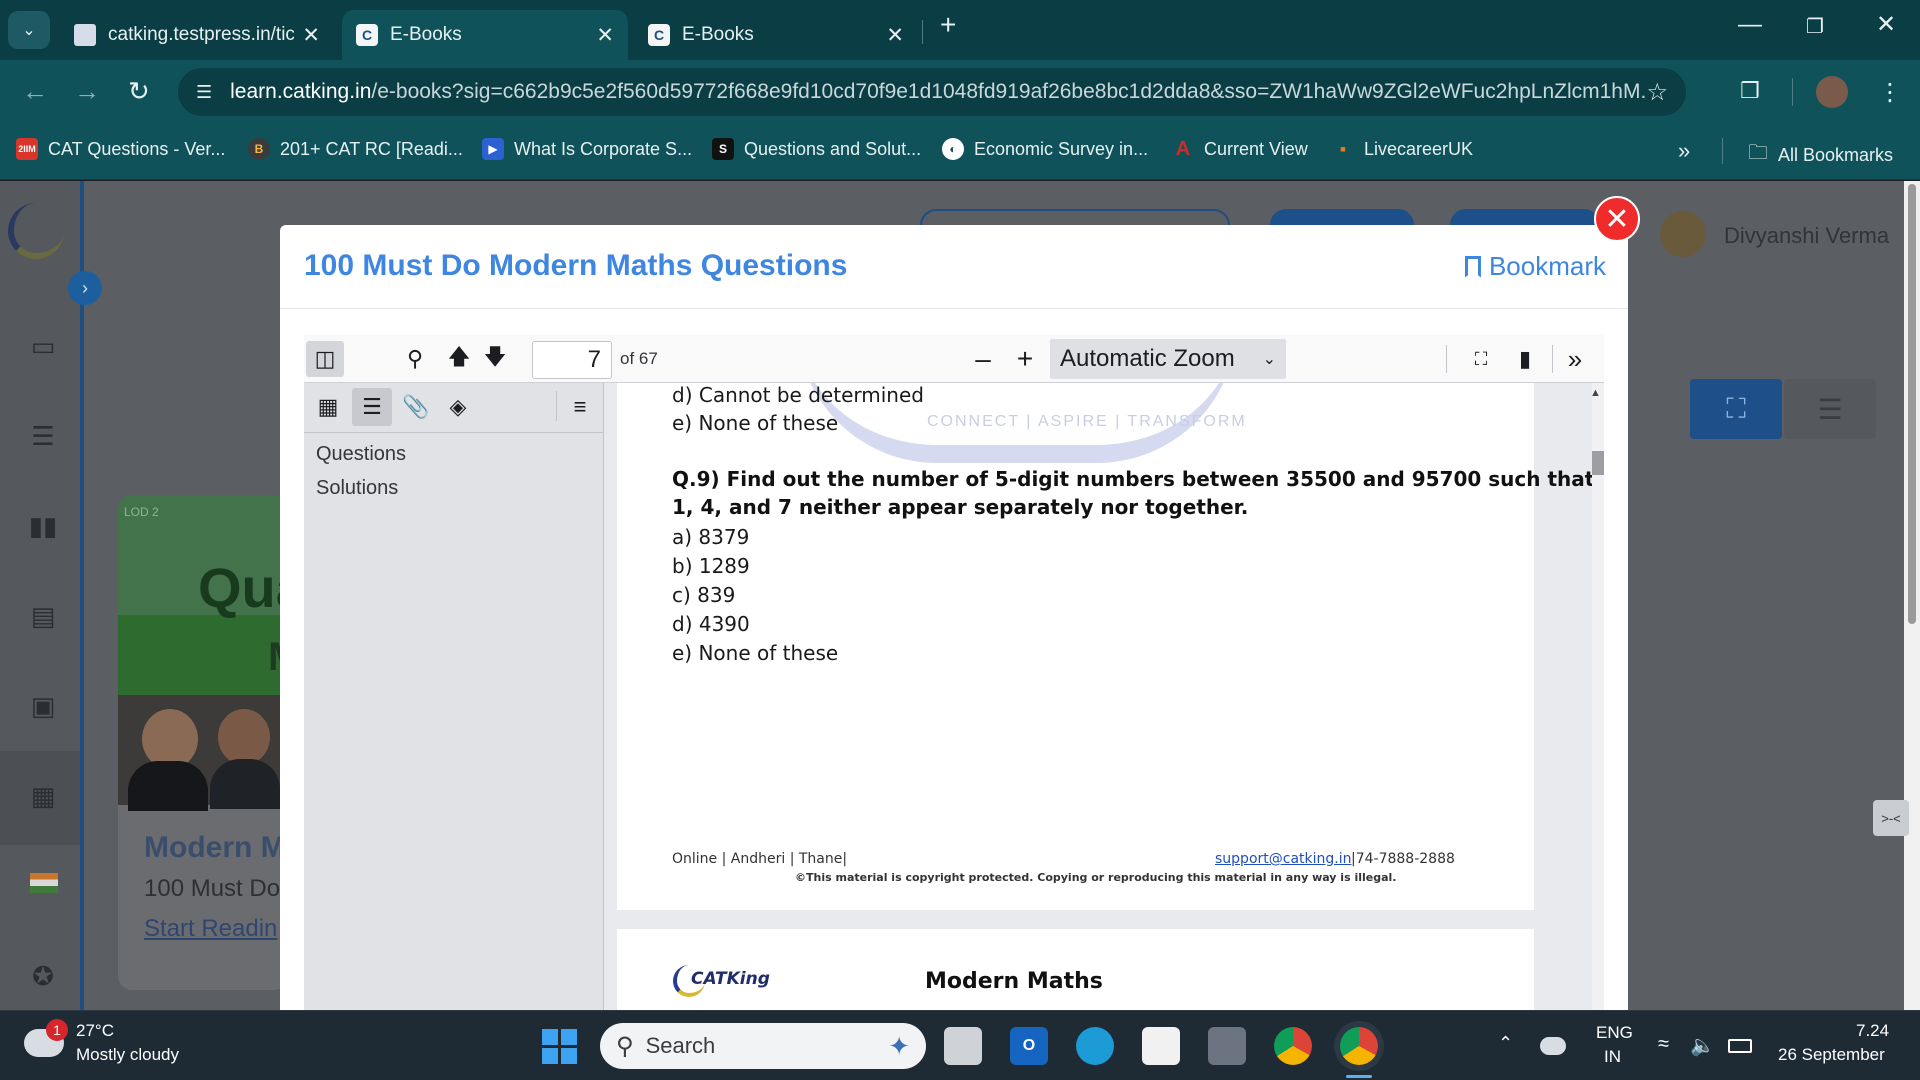 This screenshot has width=1920, height=1080. What do you see at coordinates (35, 91) in the screenshot?
I see `back-icon: ←` at bounding box center [35, 91].